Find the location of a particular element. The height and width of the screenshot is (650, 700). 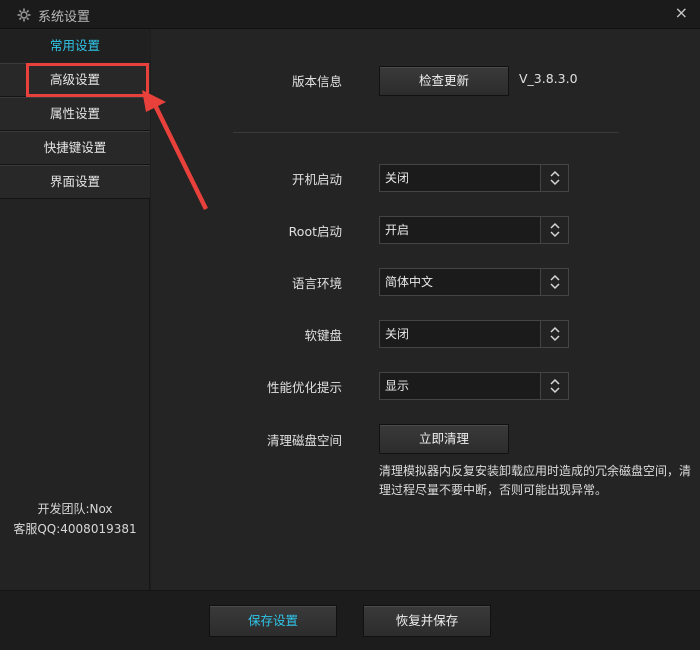

root-start-label: Root启动 is located at coordinates (315, 231).